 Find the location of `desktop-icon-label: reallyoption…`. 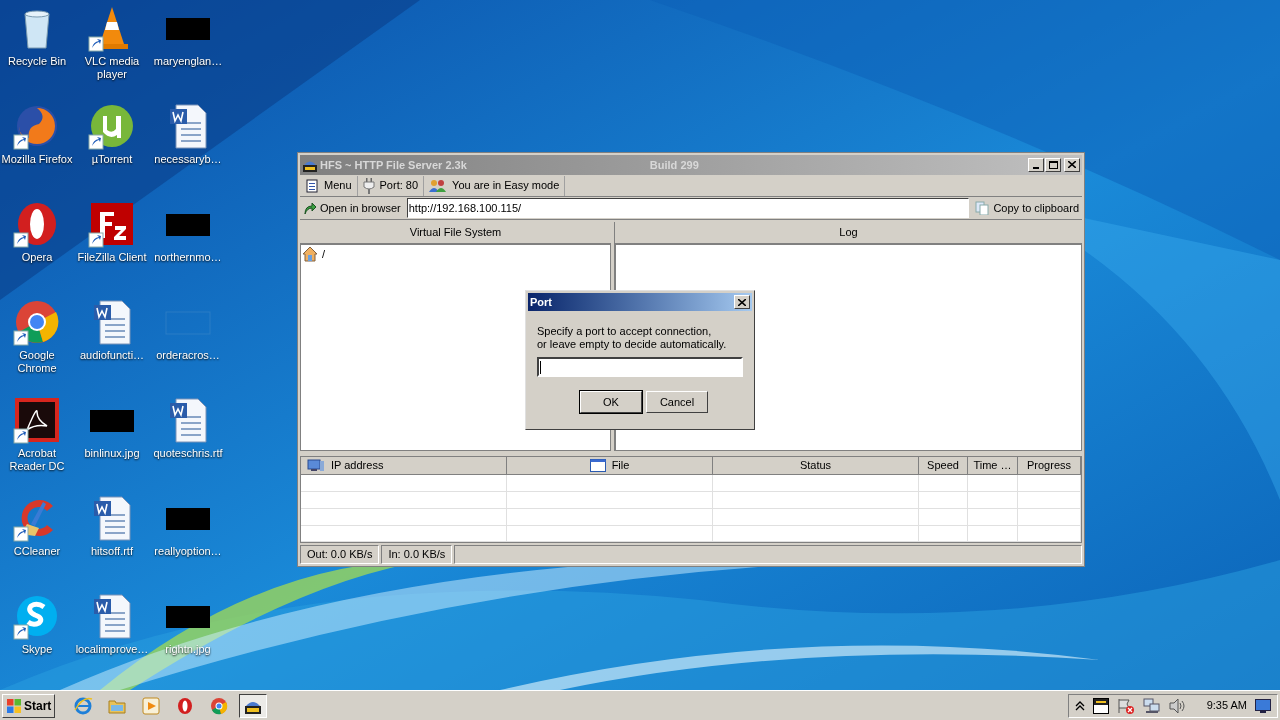

desktop-icon-label: reallyoption… is located at coordinates (188, 551).